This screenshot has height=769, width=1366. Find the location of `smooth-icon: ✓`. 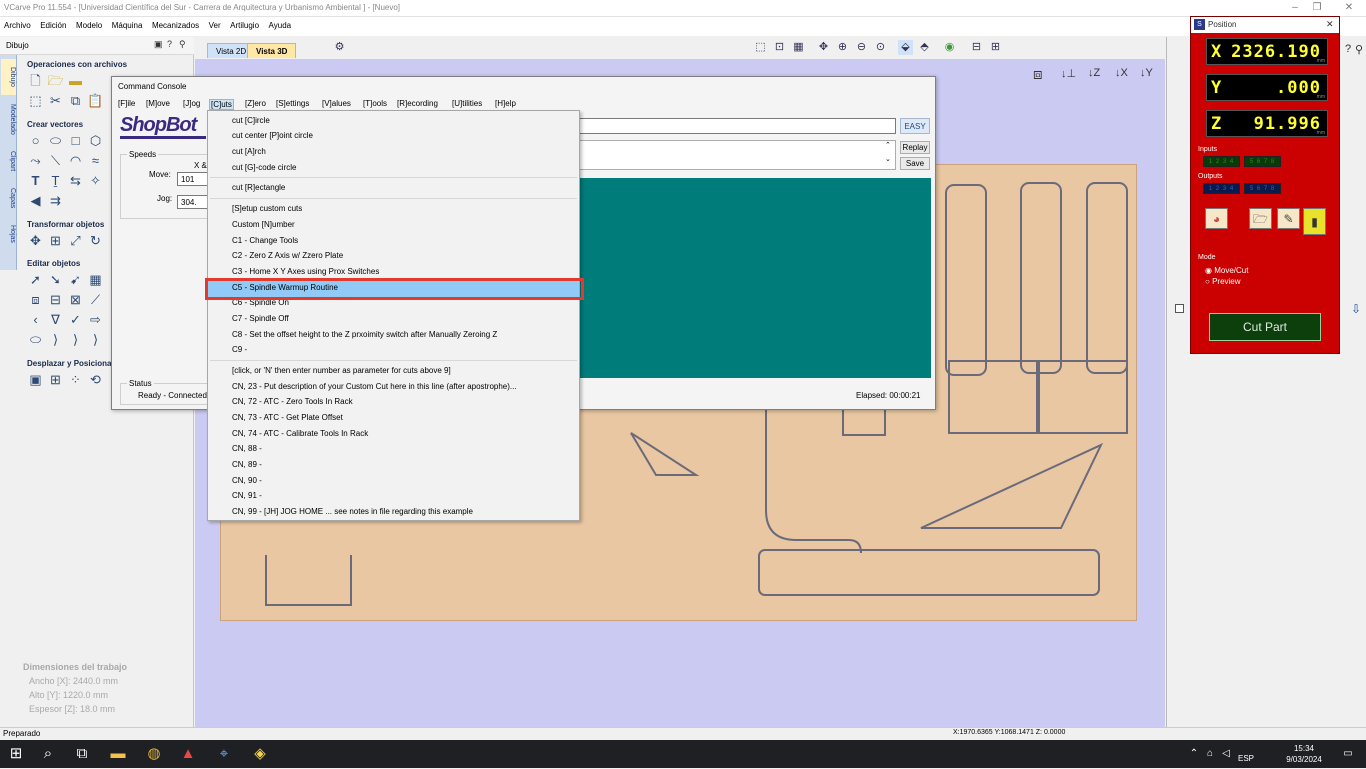

smooth-icon: ✓ is located at coordinates (75, 320).